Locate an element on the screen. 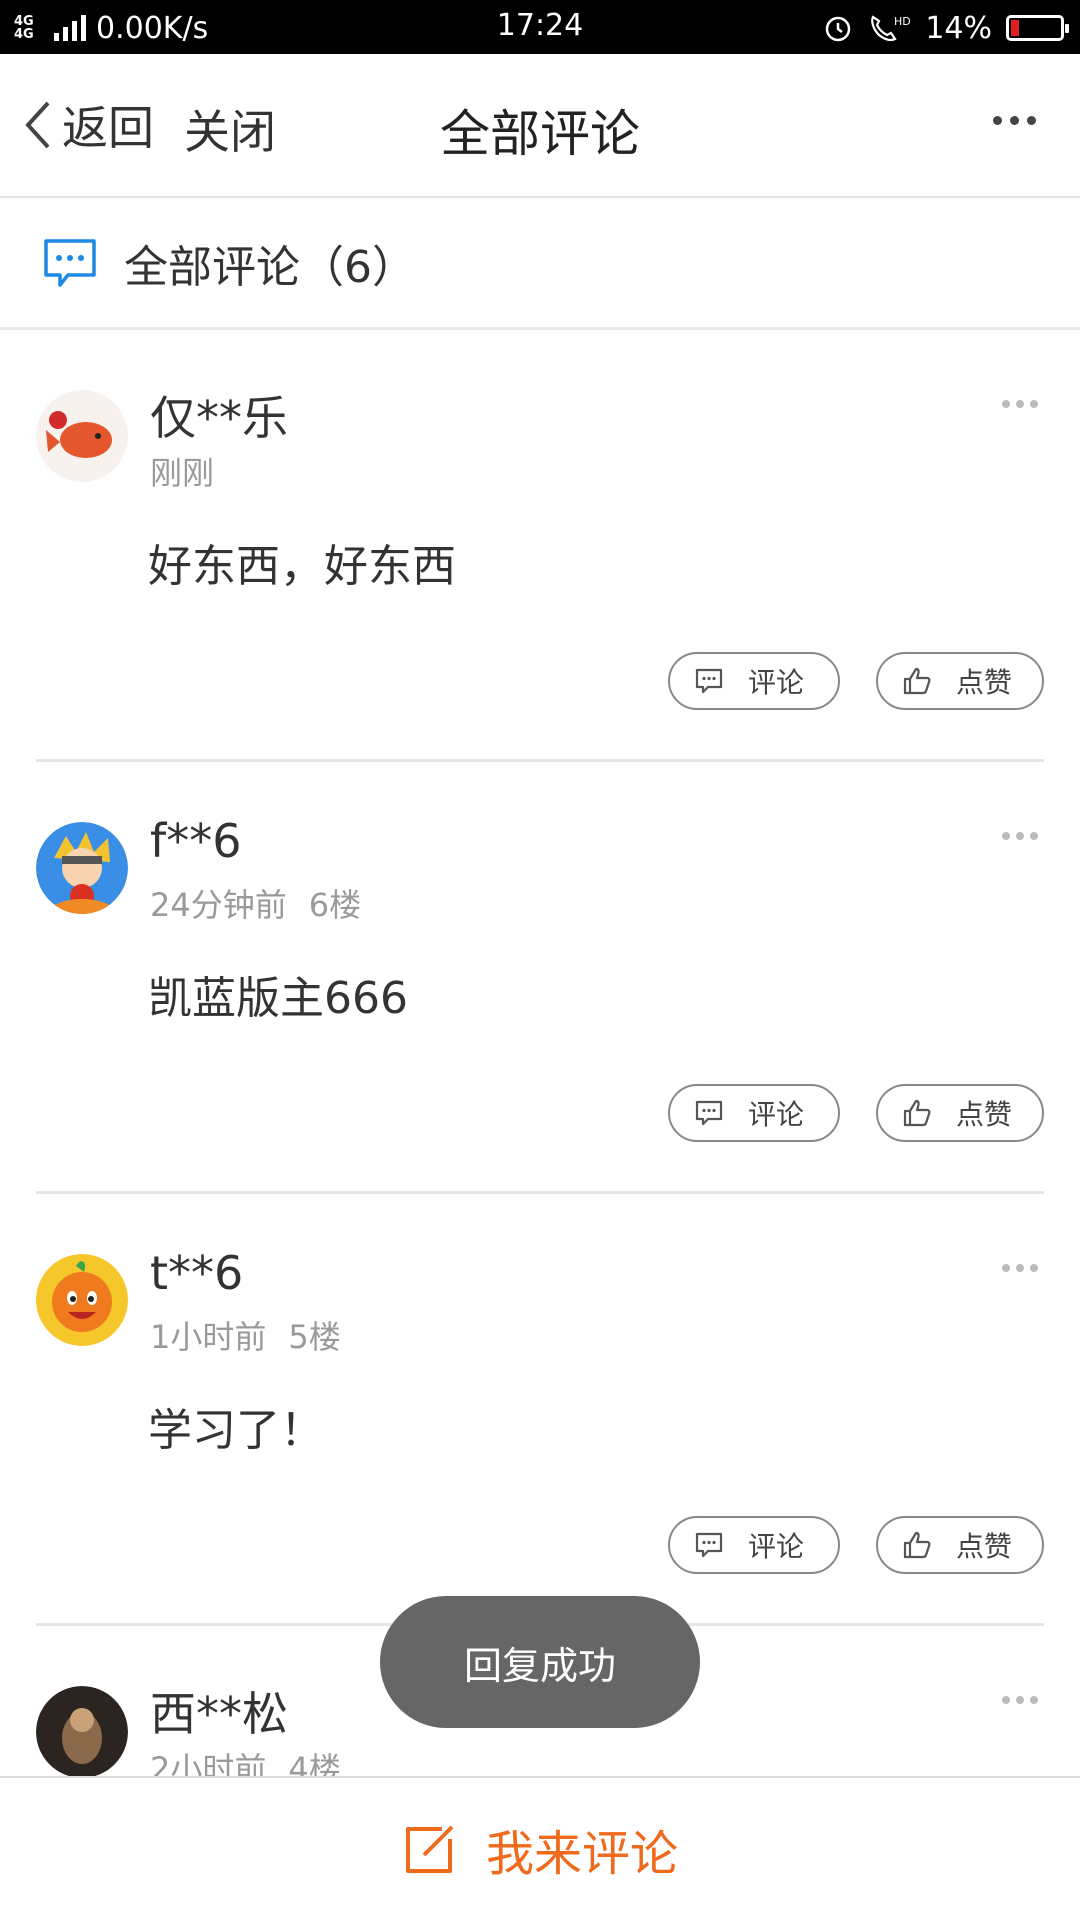 The height and width of the screenshot is (1920, 1080). alarm-icon is located at coordinates (838, 29).